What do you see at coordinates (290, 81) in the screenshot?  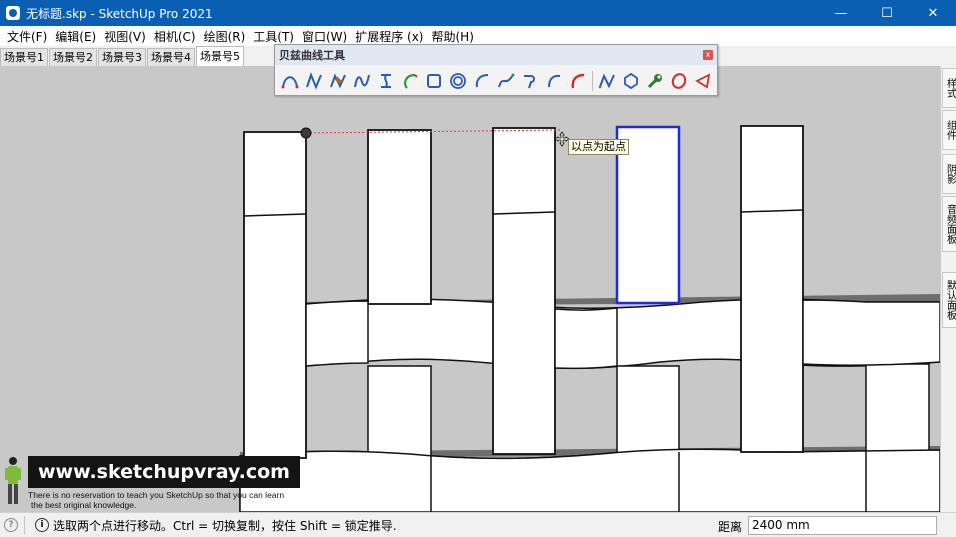 I see `bezier-arch-icon` at bounding box center [290, 81].